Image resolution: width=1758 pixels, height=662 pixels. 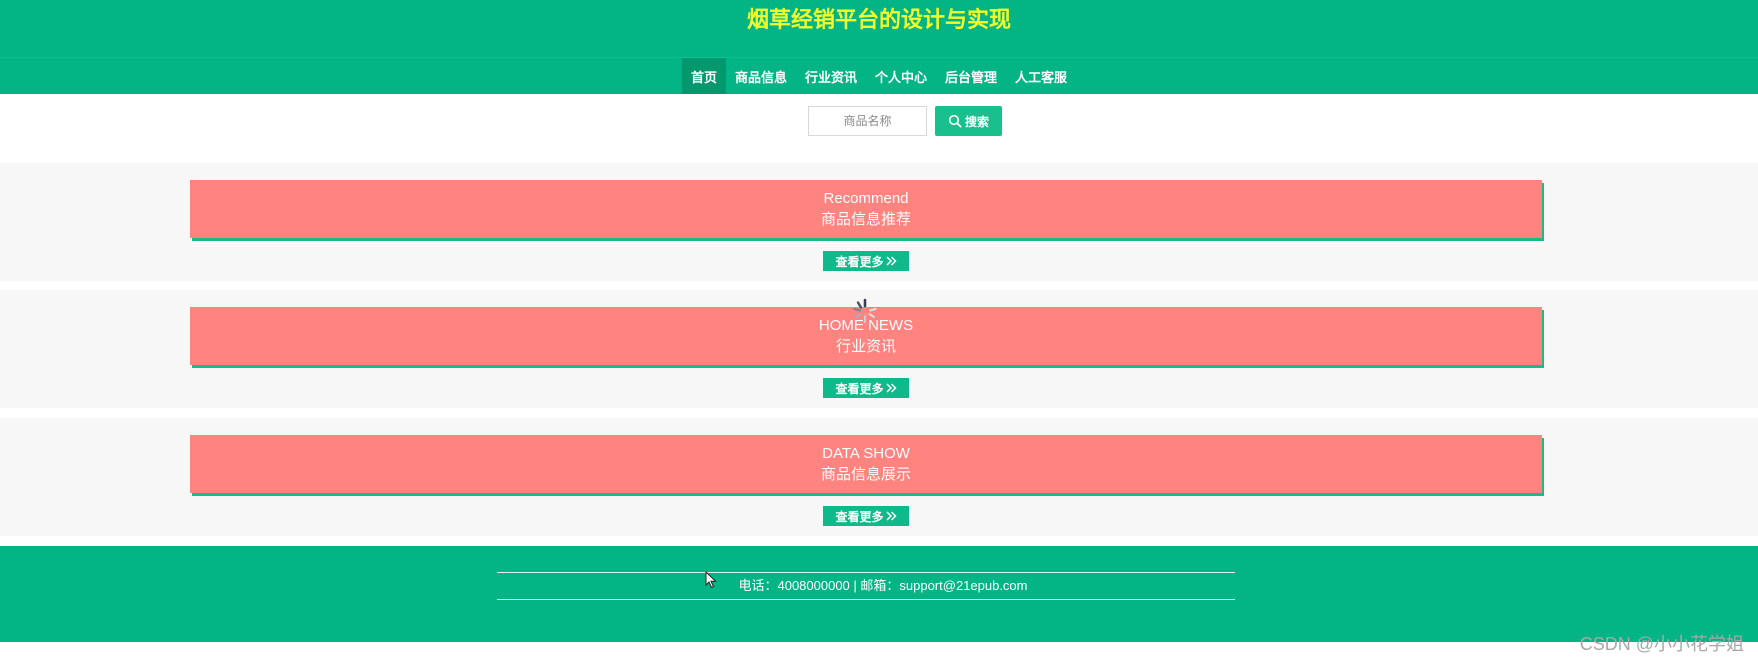 I want to click on nav-item-home: 首页, so click(x=703, y=76).